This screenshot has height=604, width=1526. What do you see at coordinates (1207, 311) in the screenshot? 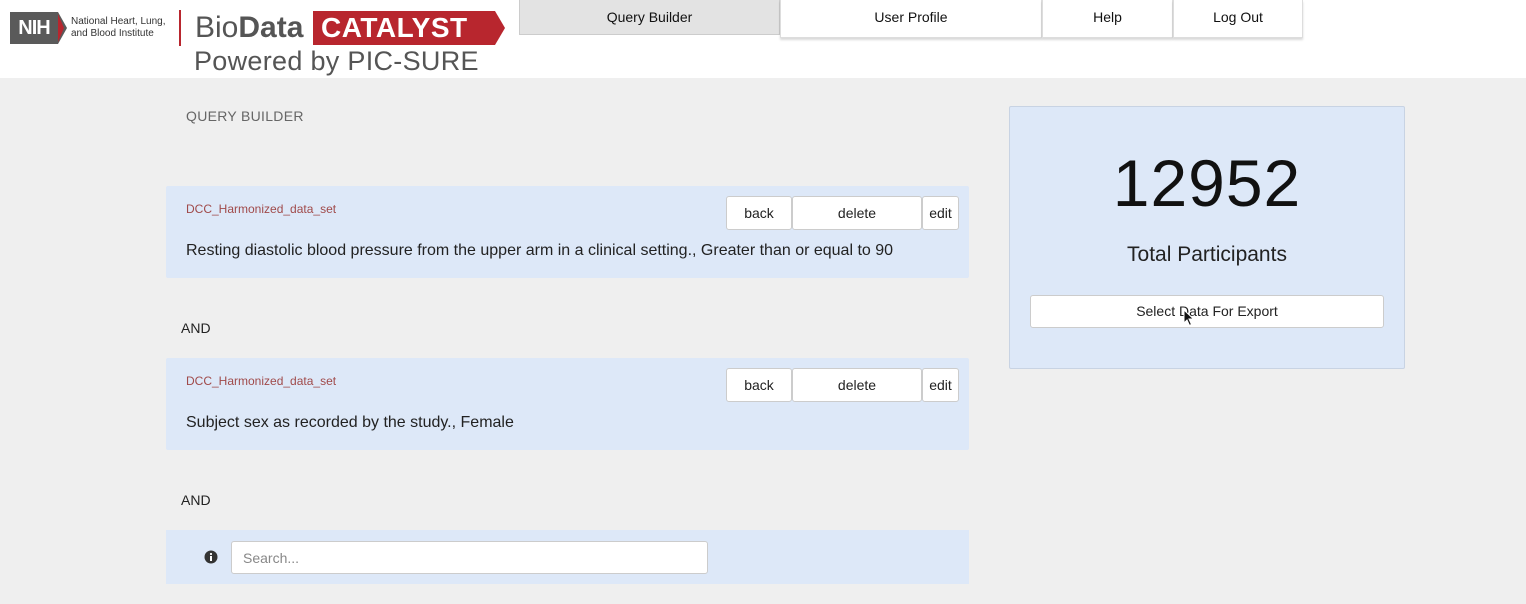
I see `select-data-for-export-button: Select Data For Export` at bounding box center [1207, 311].